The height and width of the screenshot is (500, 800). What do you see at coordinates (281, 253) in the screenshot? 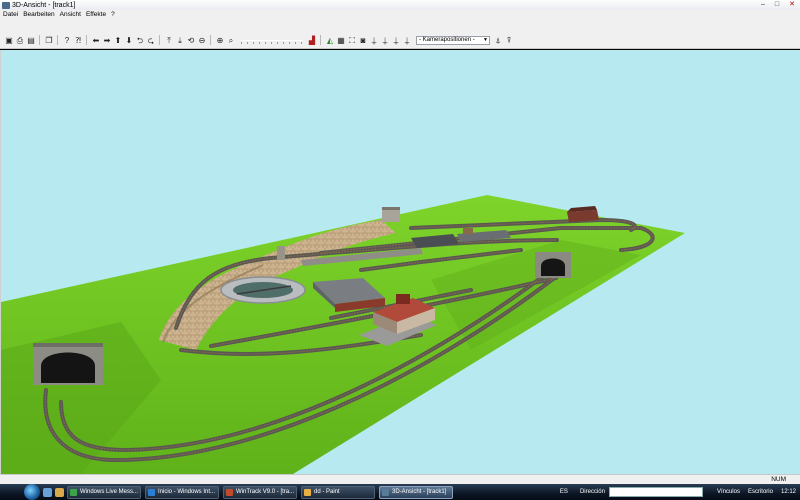
I see `signal-tower` at bounding box center [281, 253].